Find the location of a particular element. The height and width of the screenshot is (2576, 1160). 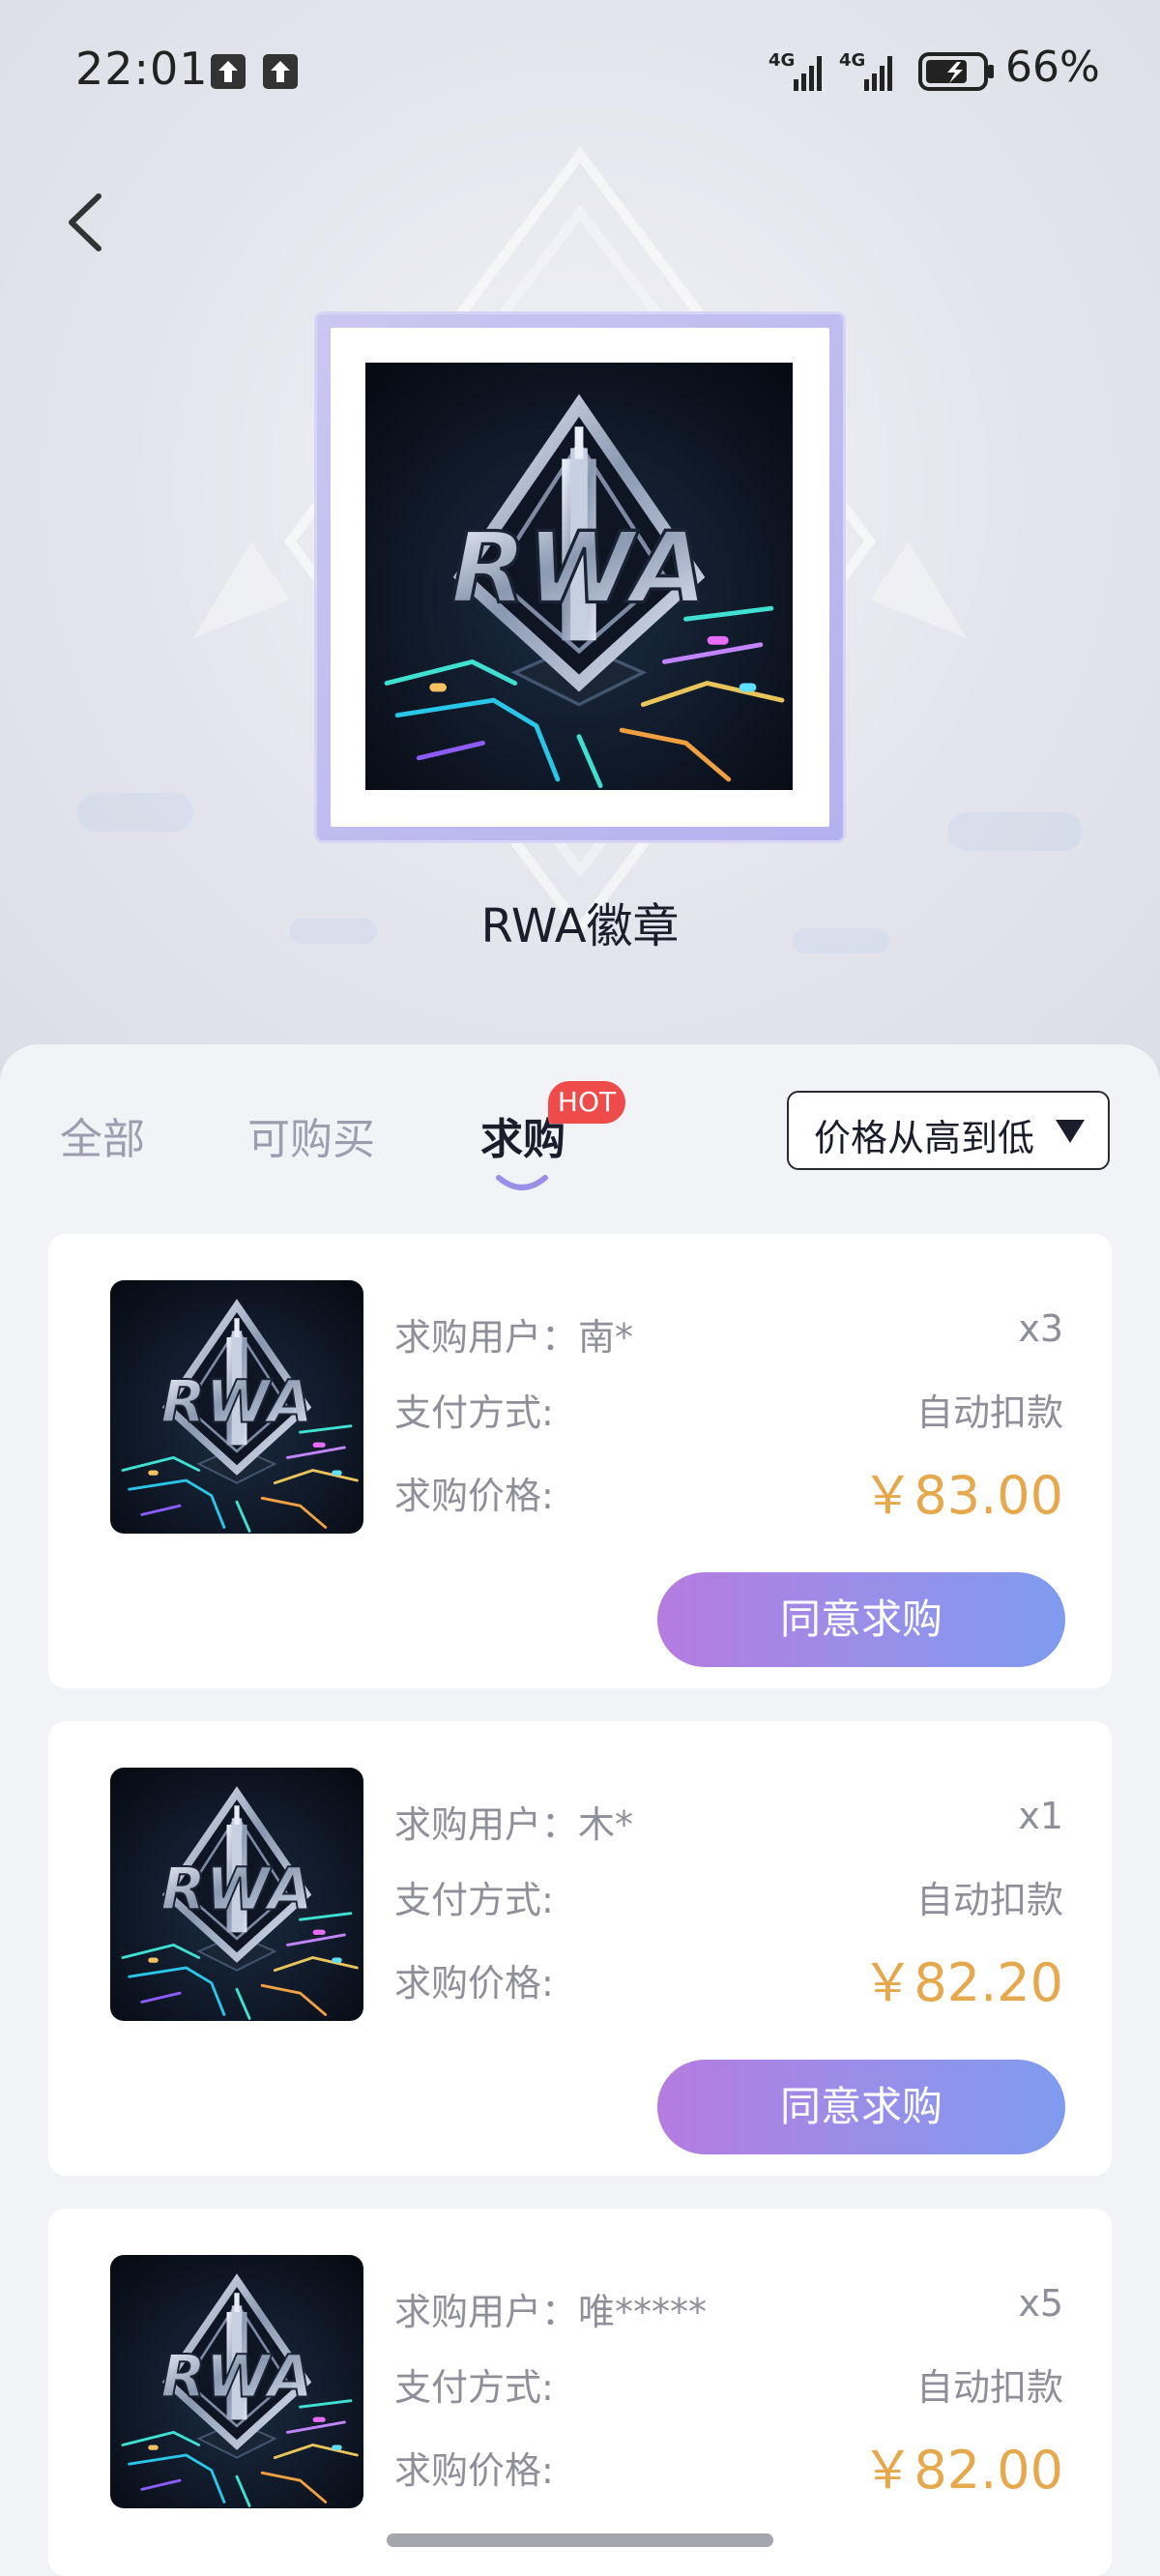

badge-title: RWA徽章 is located at coordinates (580, 926).